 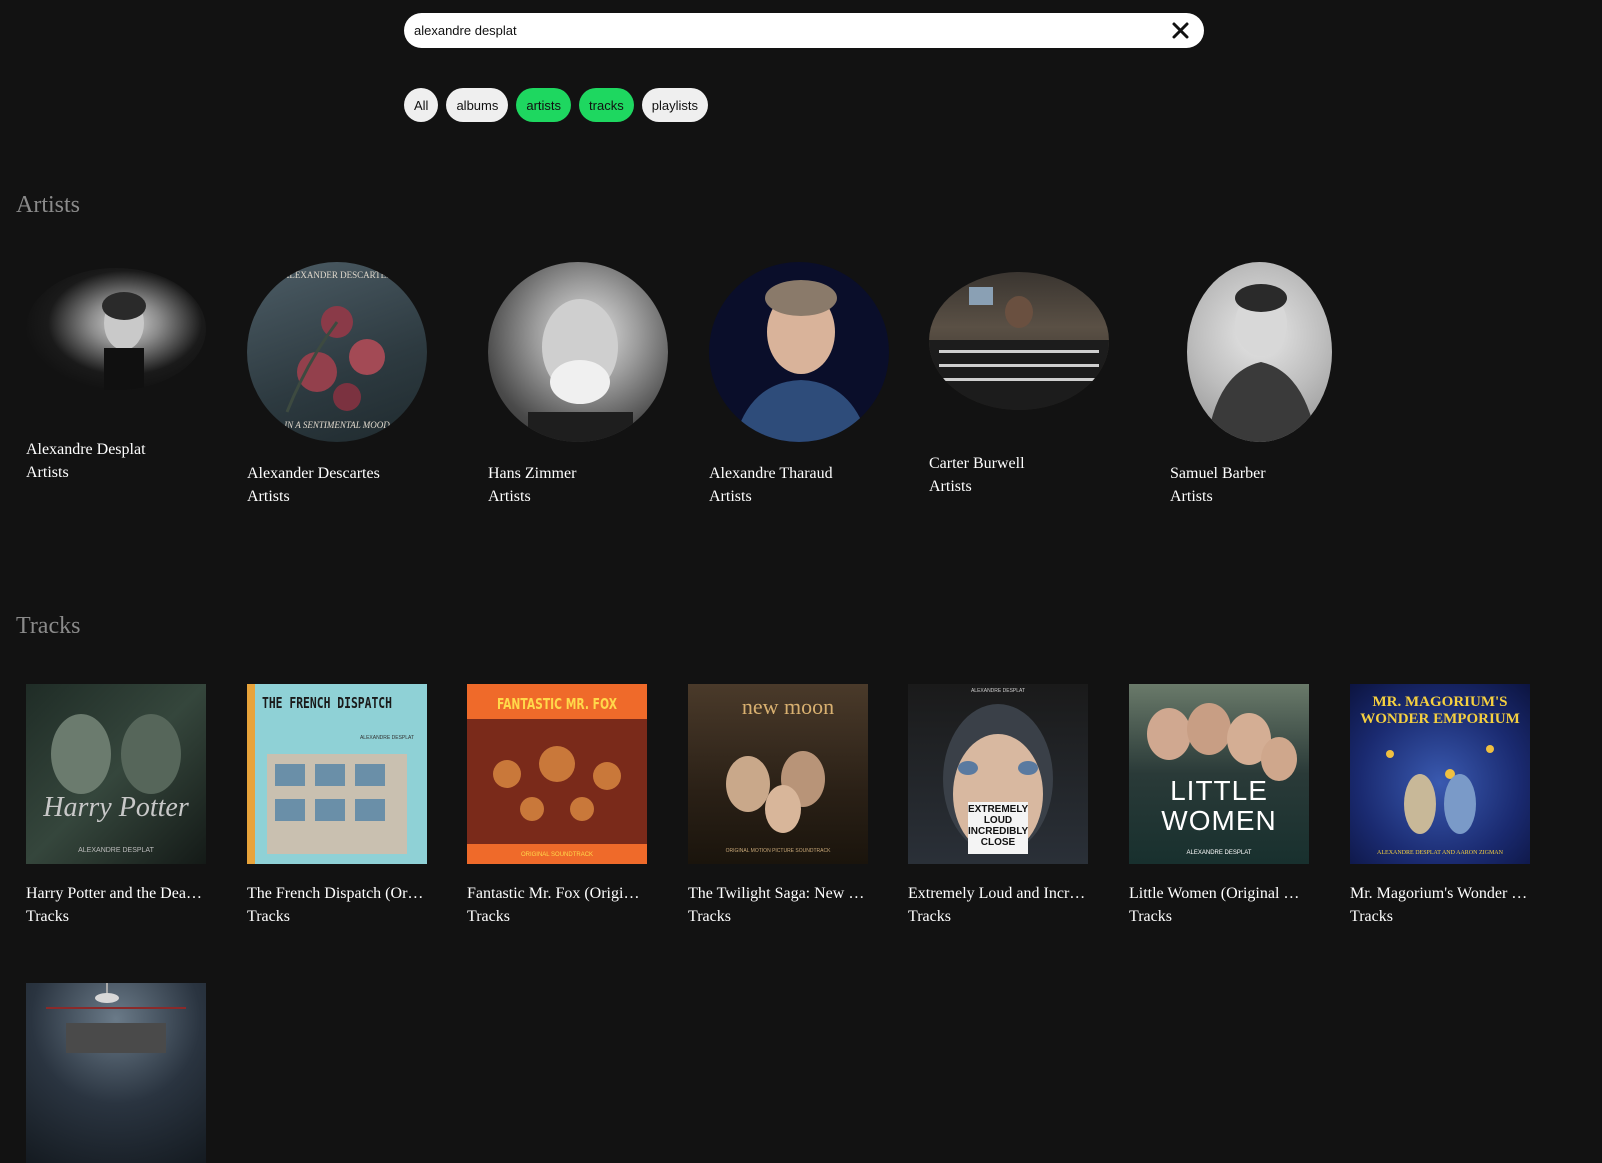 I want to click on track-cover: Harry Potter ALEXANDRE DESPLAT, so click(x=116, y=774).